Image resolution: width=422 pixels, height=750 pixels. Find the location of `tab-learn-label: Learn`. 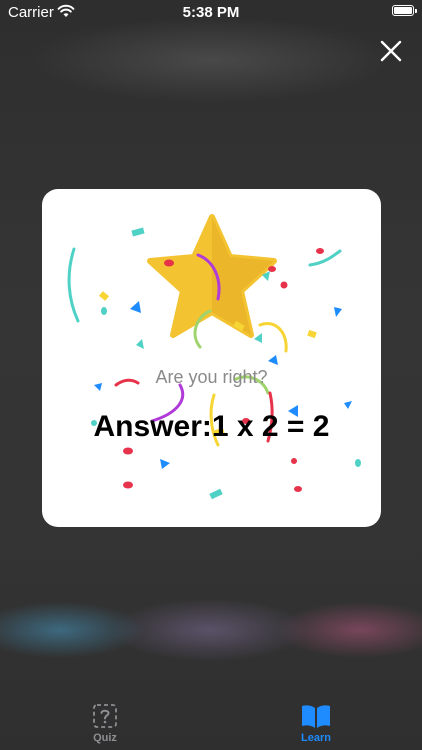

tab-learn-label: Learn is located at coordinates (316, 738).